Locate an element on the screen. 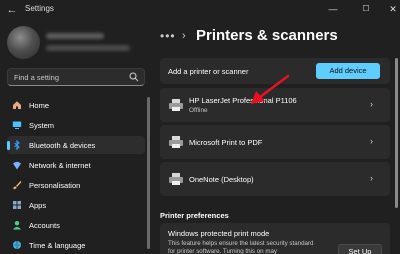 Image resolution: width=400 pixels, height=254 pixels. protected-print-mode-title: Windows protected print mode is located at coordinates (219, 233).